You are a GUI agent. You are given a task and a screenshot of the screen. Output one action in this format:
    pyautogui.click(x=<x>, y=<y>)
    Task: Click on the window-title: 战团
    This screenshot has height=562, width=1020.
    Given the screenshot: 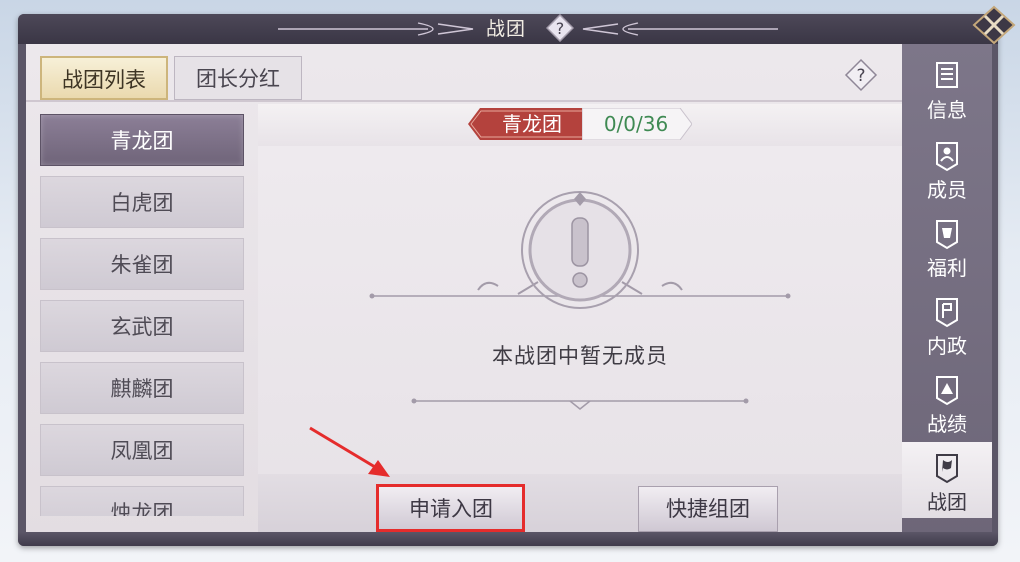 What is the action you would take?
    pyautogui.click(x=506, y=29)
    